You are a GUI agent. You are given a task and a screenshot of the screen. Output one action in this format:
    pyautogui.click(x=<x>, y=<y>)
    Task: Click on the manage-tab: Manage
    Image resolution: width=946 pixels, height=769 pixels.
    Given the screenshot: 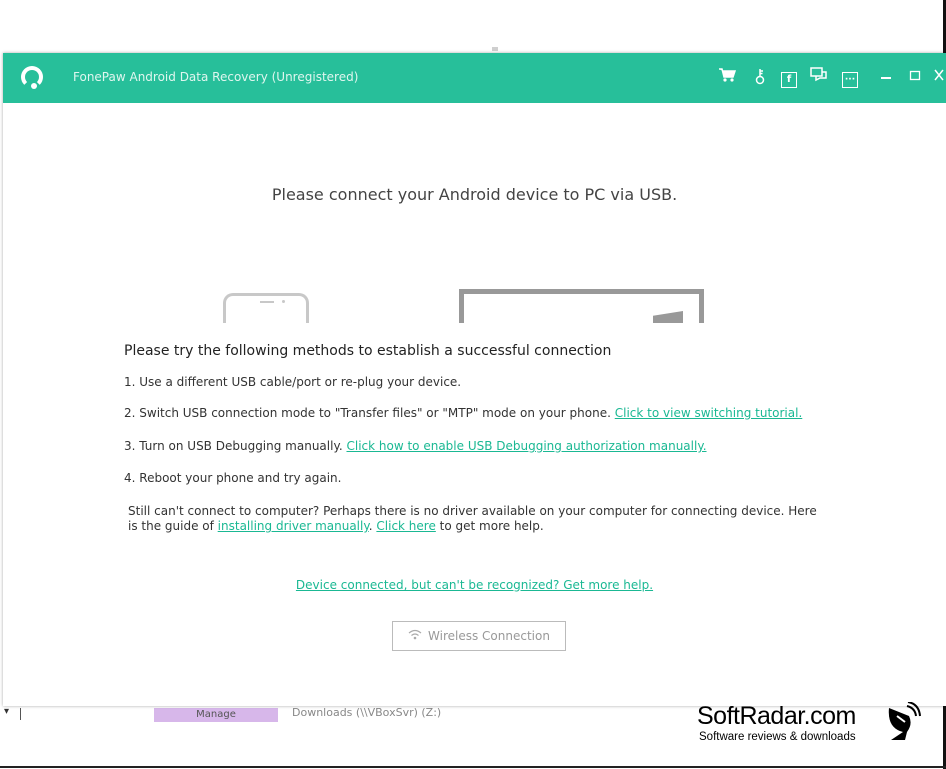 What is the action you would take?
    pyautogui.click(x=216, y=715)
    